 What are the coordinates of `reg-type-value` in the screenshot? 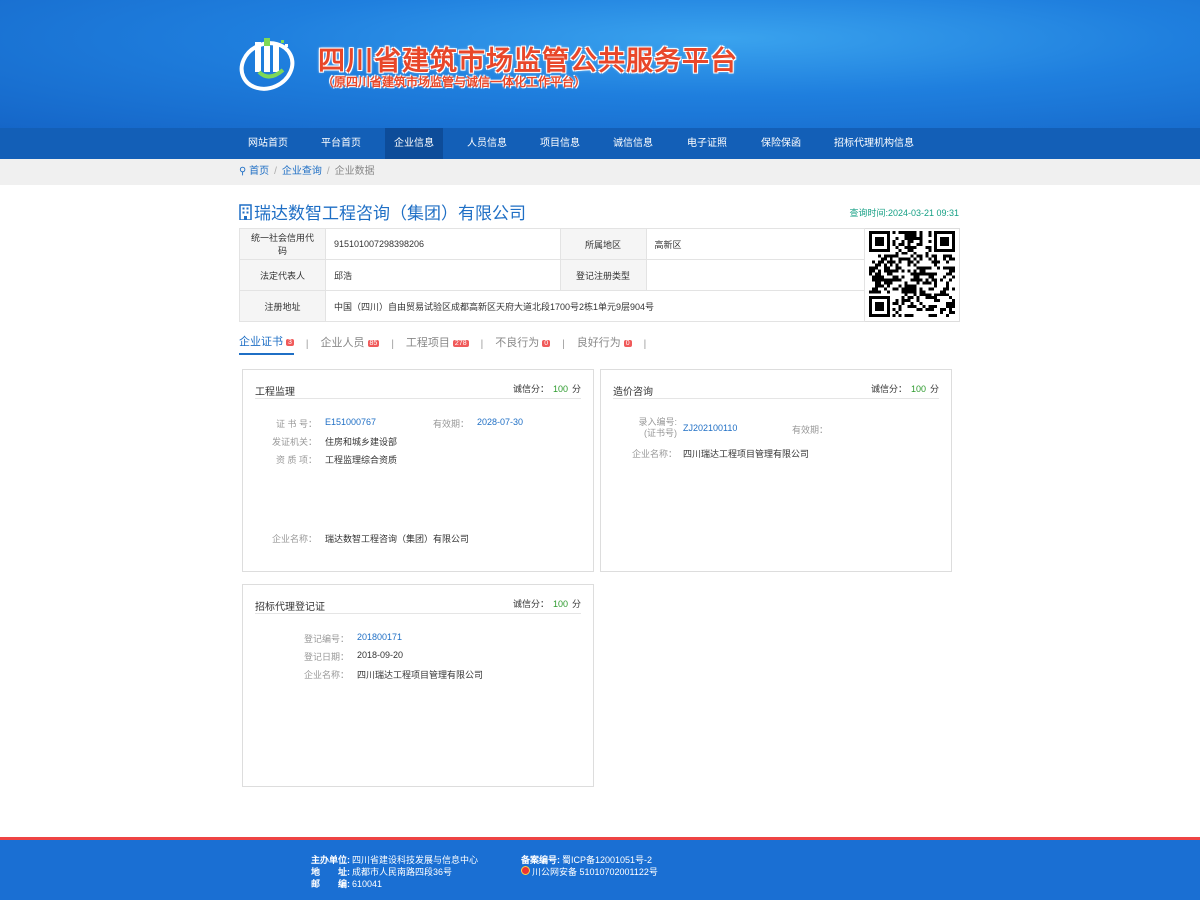 It's located at (755, 275).